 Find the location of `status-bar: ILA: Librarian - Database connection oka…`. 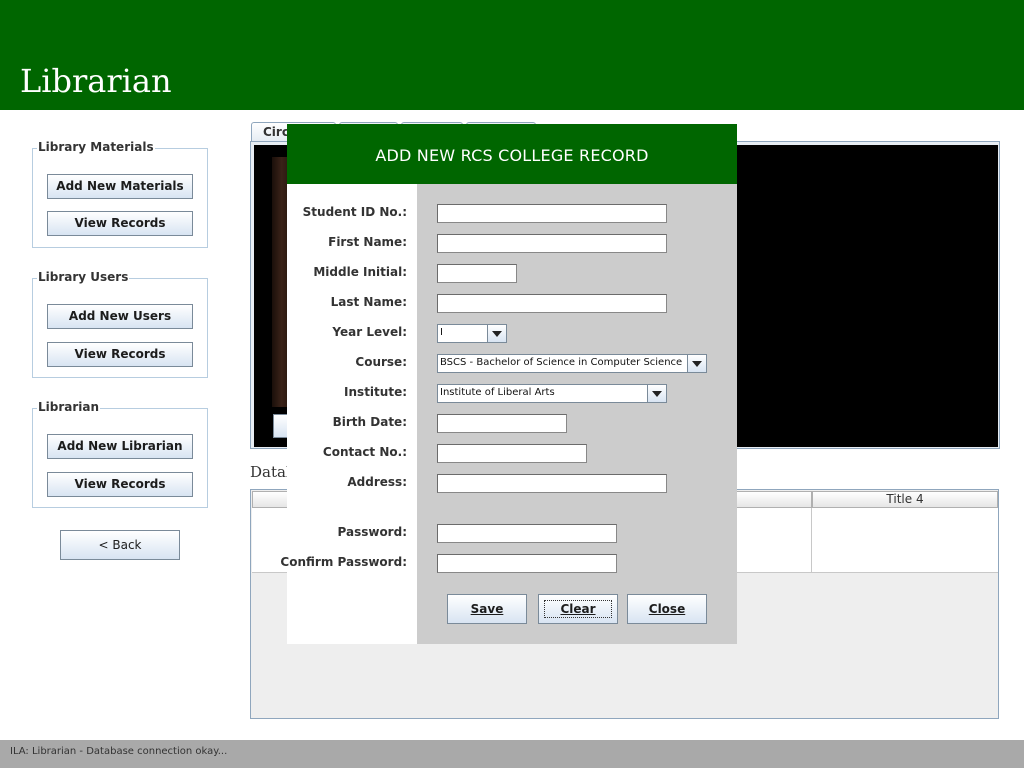

status-bar: ILA: Librarian - Database connection oka… is located at coordinates (512, 754).